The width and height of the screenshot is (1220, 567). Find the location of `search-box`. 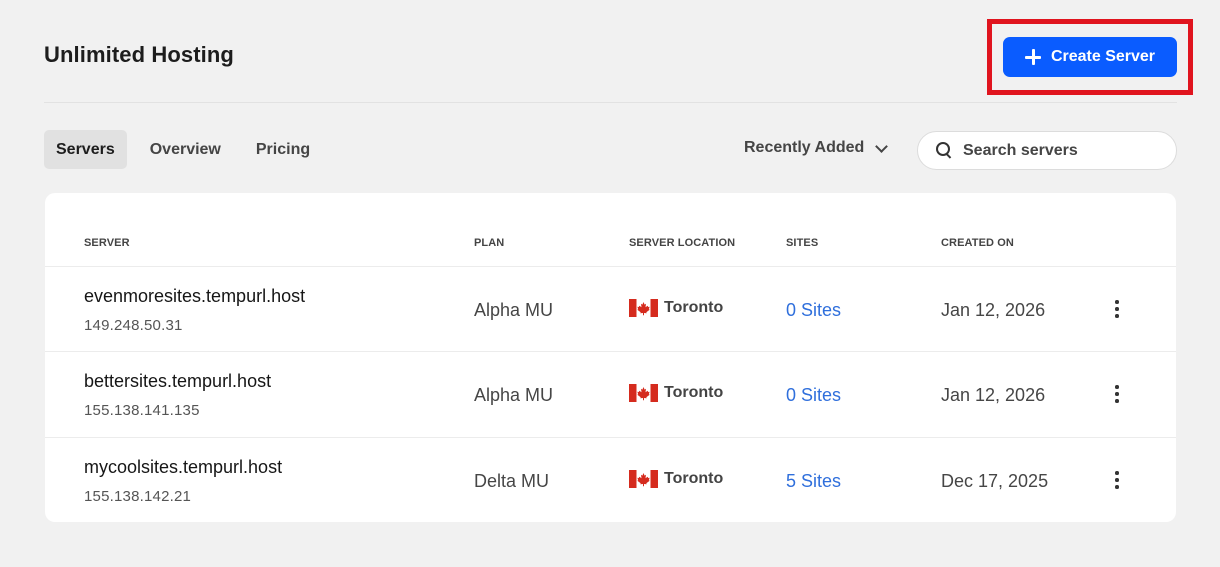

search-box is located at coordinates (1047, 150).